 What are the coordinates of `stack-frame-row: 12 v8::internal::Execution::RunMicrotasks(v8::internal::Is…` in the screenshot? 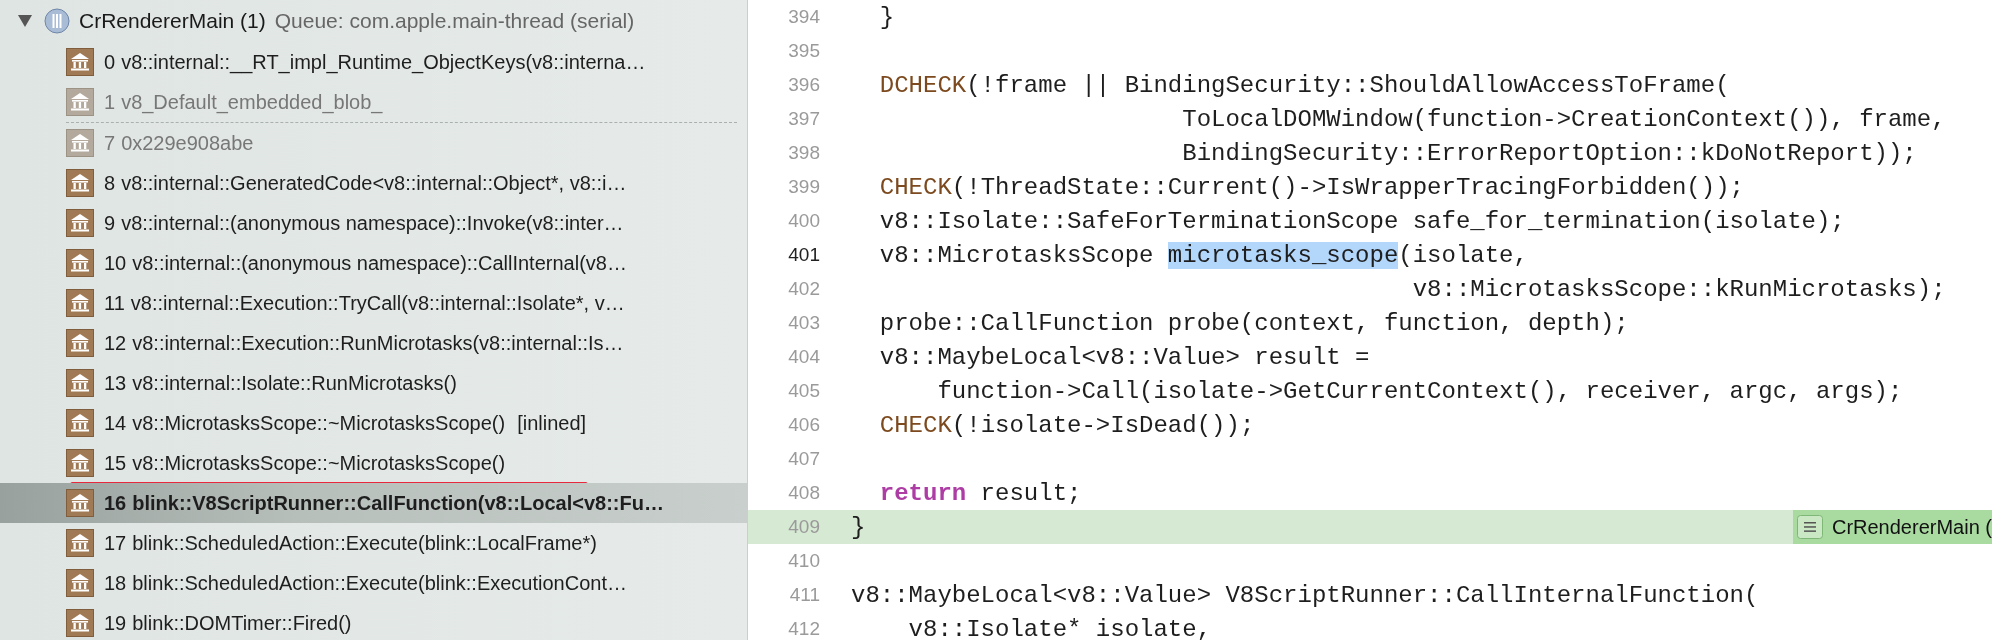 It's located at (373, 343).